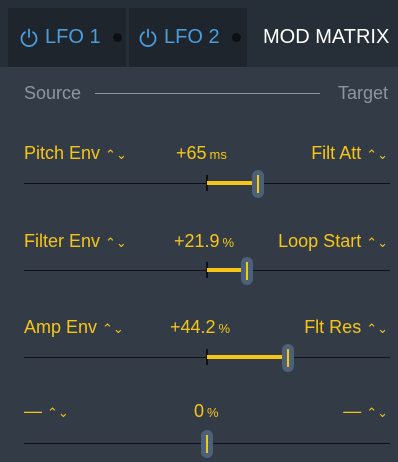 The image size is (398, 462). I want to click on amount-value-1: +65 ms, so click(201, 154).